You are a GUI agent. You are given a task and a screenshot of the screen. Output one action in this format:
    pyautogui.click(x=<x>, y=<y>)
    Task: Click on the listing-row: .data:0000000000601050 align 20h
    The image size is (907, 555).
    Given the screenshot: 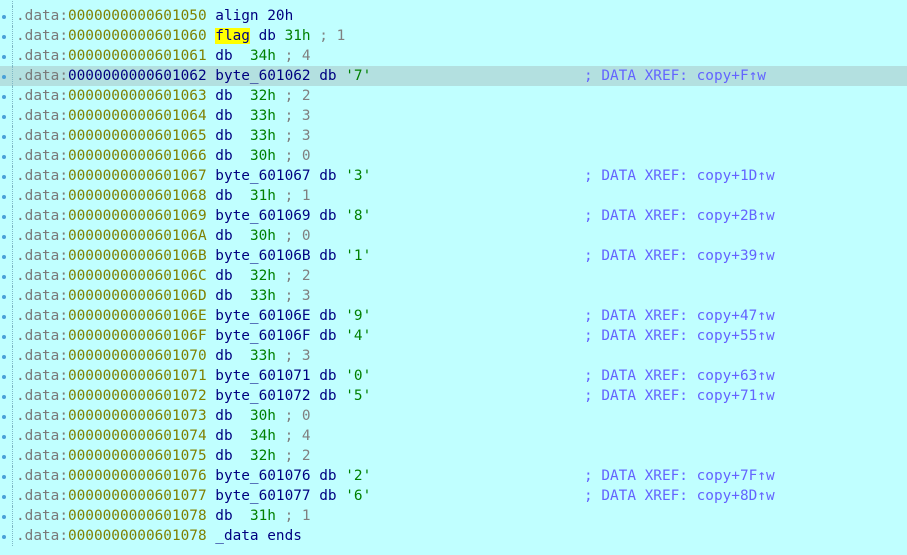 What is the action you would take?
    pyautogui.click(x=453, y=16)
    